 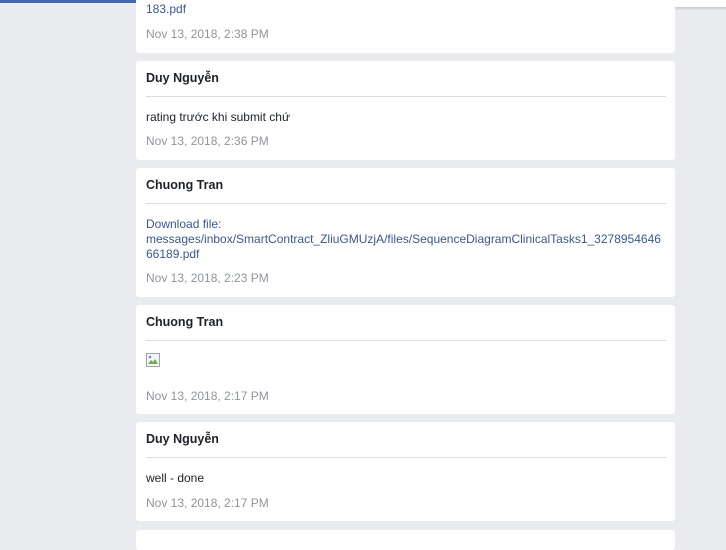 What do you see at coordinates (207, 141) in the screenshot?
I see `message-timestamp: Nov 13, 2018, 2:36 PM` at bounding box center [207, 141].